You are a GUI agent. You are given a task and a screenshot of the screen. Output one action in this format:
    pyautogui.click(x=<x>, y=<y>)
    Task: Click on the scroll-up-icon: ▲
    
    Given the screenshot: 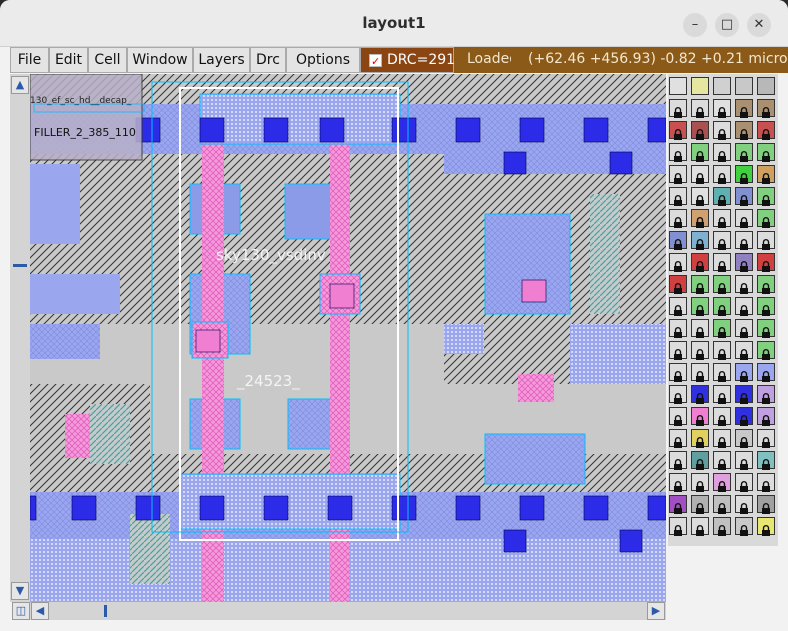 What is the action you would take?
    pyautogui.click(x=20, y=85)
    